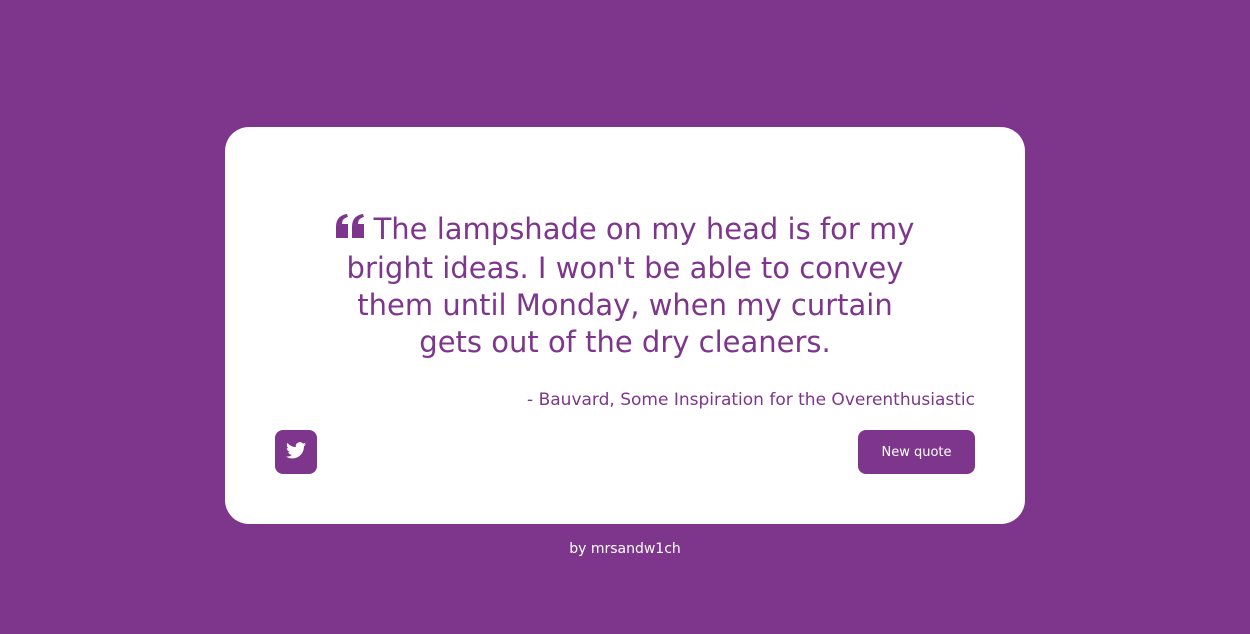 Image resolution: width=1250 pixels, height=634 pixels. I want to click on tweet-quote-button, so click(296, 452).